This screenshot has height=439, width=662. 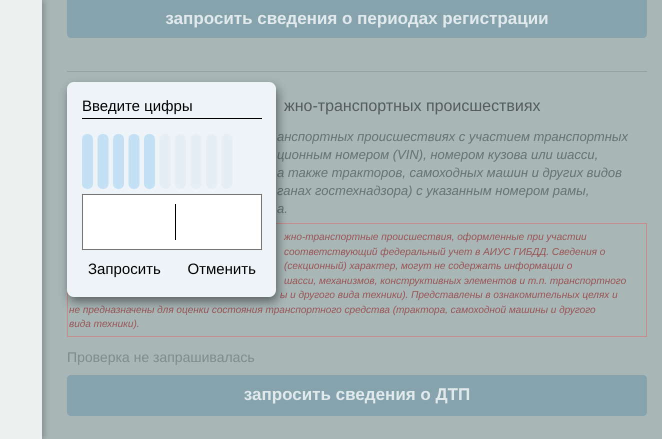 I want to click on notice-text: ы и другого вида техники). Представлены в ознакомительных целях и, so click(x=449, y=296).